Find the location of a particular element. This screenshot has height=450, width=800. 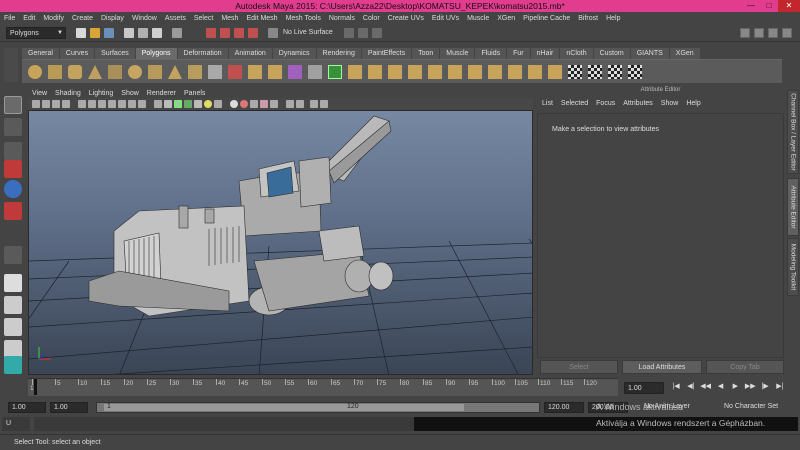

planar-uv-icon is located at coordinates (555, 72).